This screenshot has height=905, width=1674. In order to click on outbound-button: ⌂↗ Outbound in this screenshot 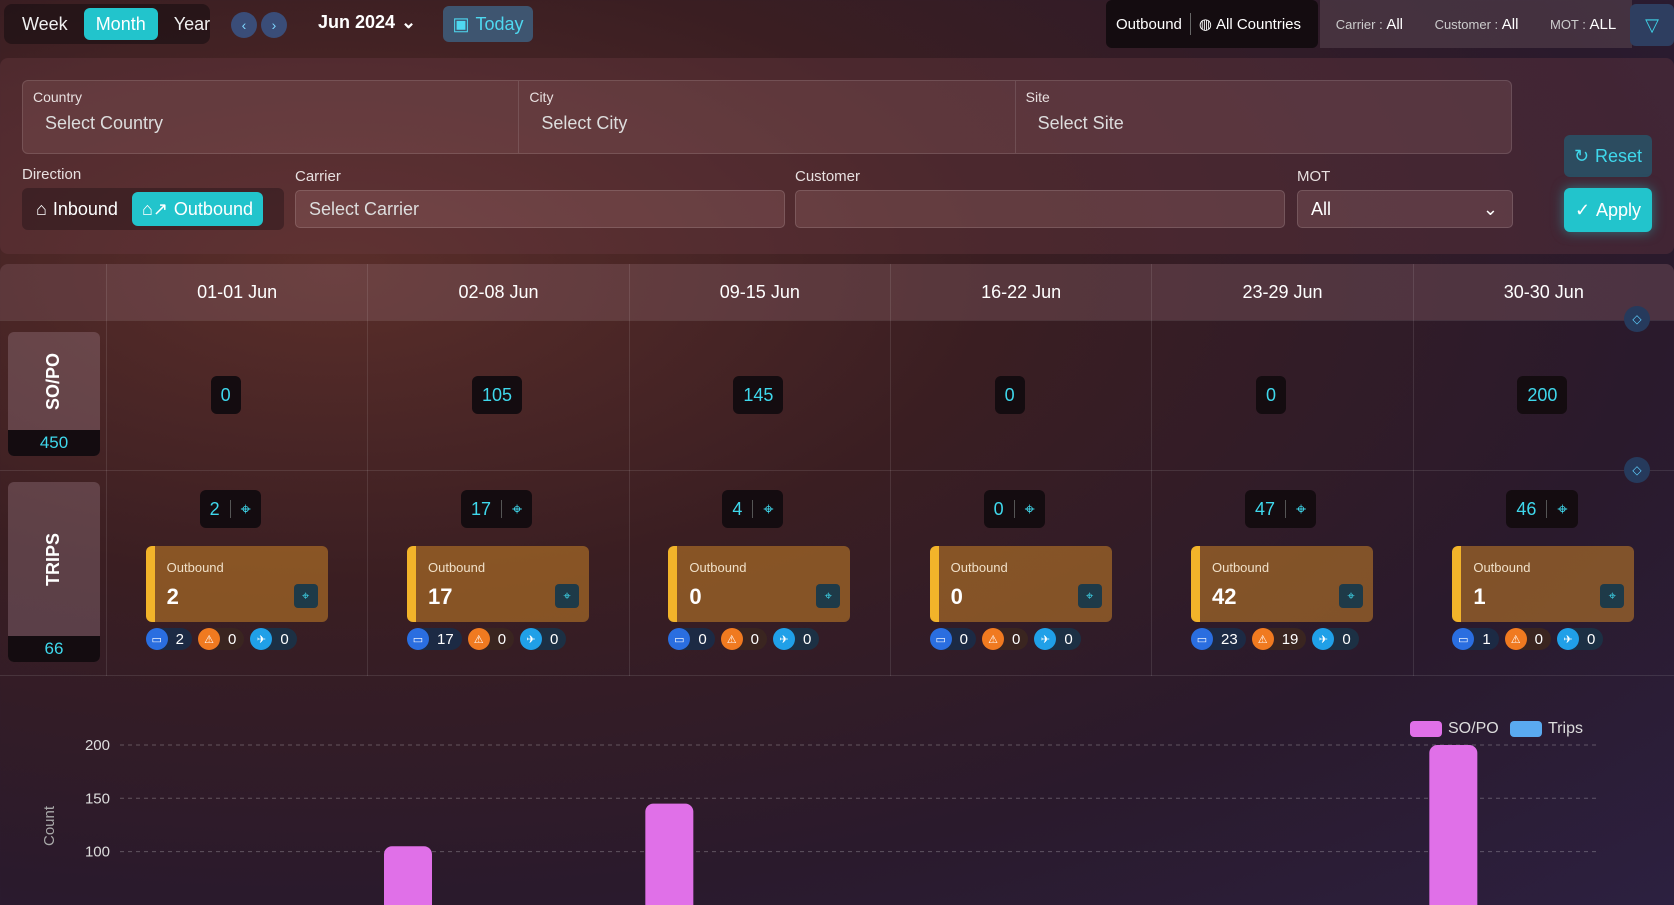, I will do `click(197, 209)`.